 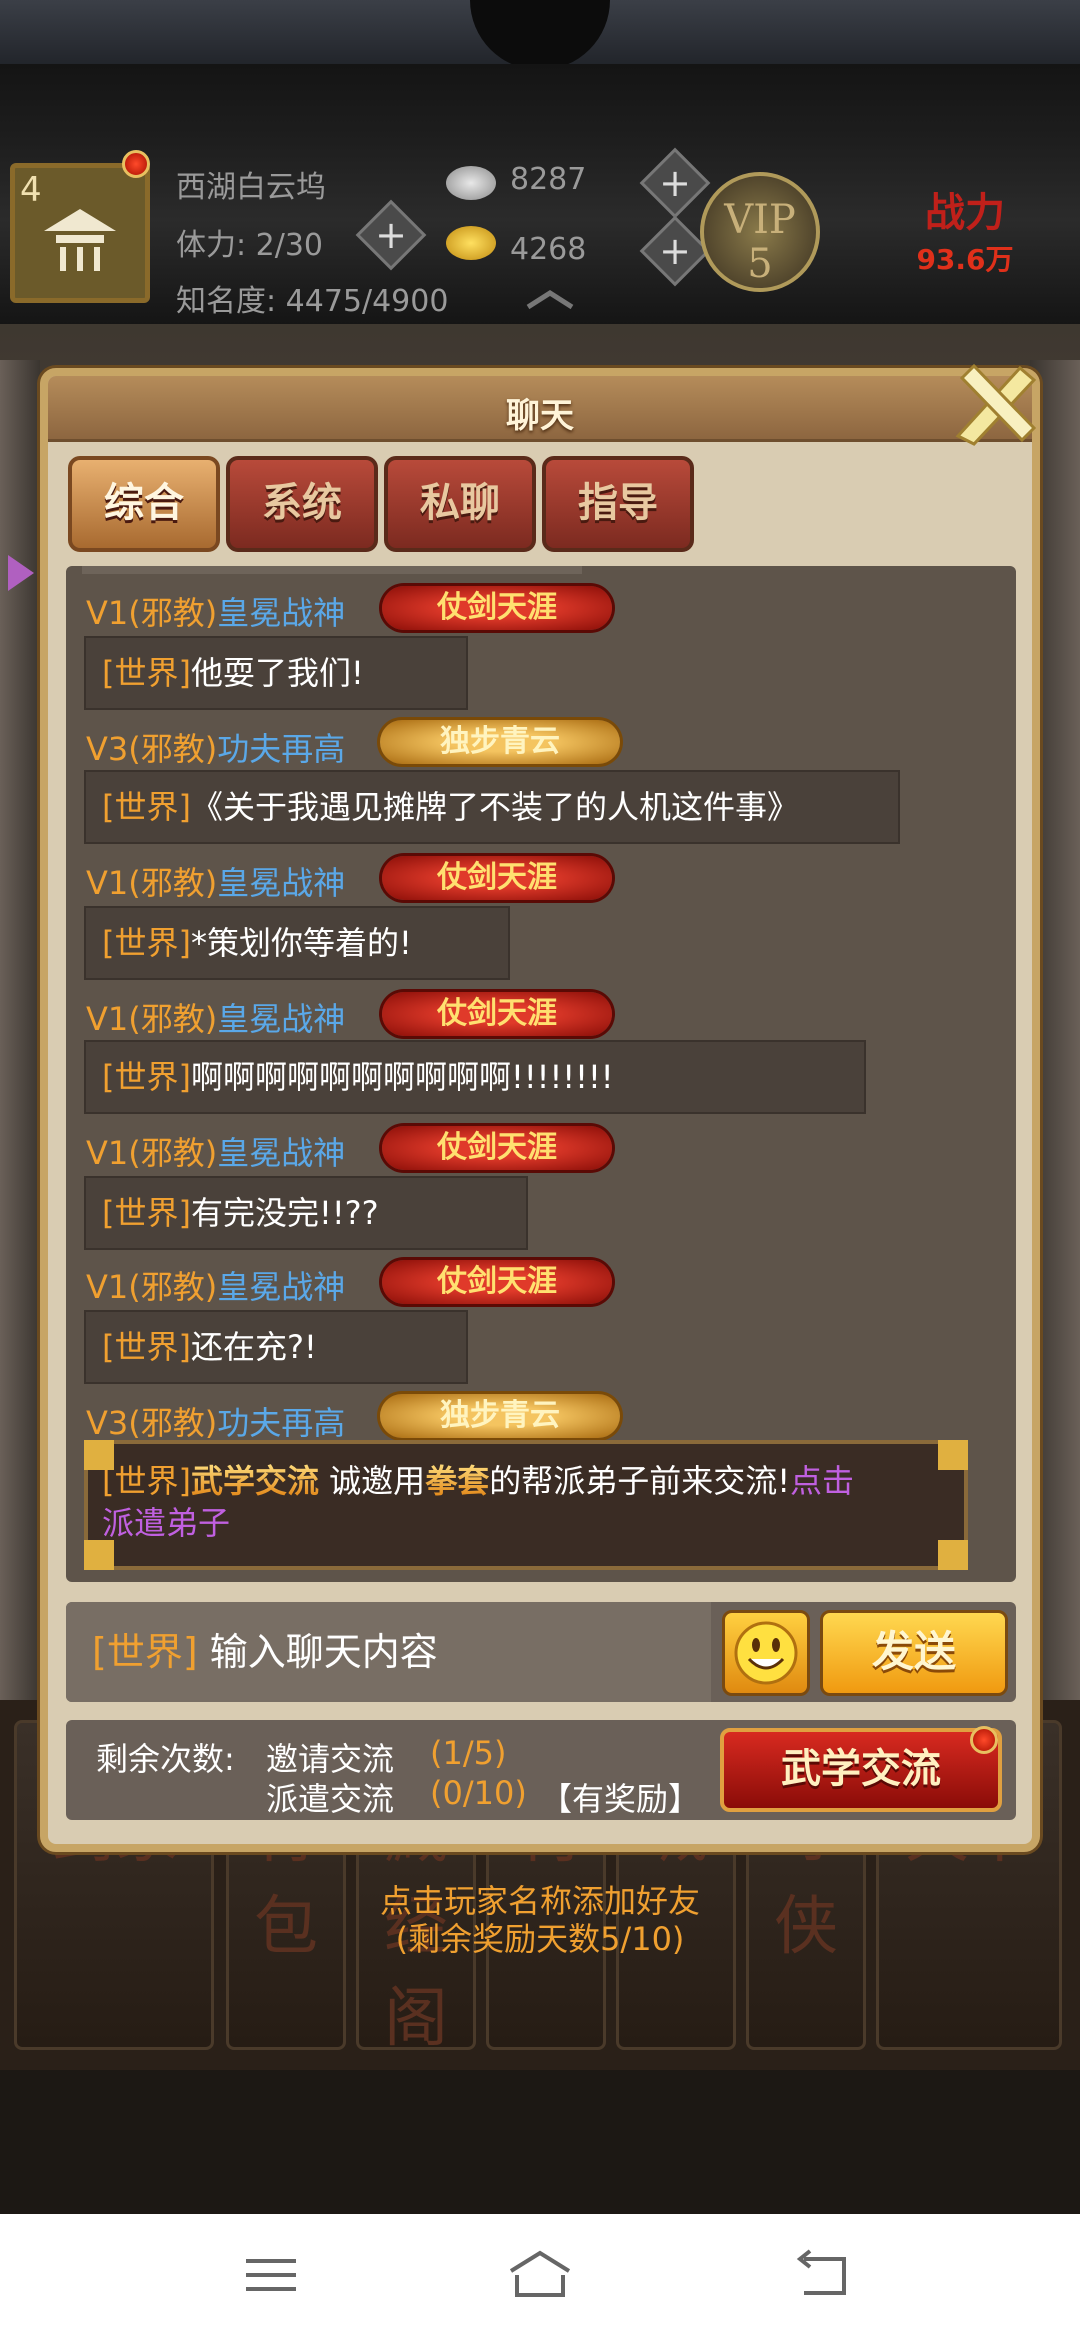 I want to click on home-icon, so click(x=540, y=2275).